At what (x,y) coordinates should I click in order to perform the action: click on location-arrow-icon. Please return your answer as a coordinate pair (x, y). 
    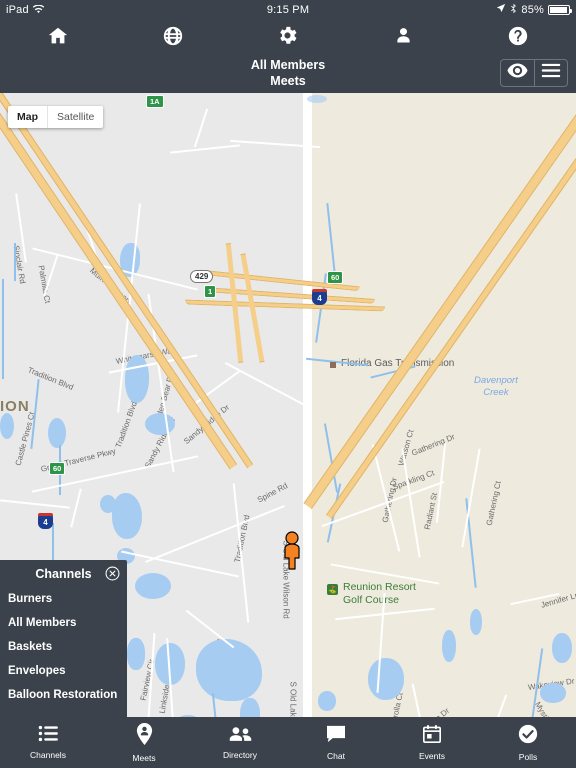
    Looking at the image, I should click on (501, 9).